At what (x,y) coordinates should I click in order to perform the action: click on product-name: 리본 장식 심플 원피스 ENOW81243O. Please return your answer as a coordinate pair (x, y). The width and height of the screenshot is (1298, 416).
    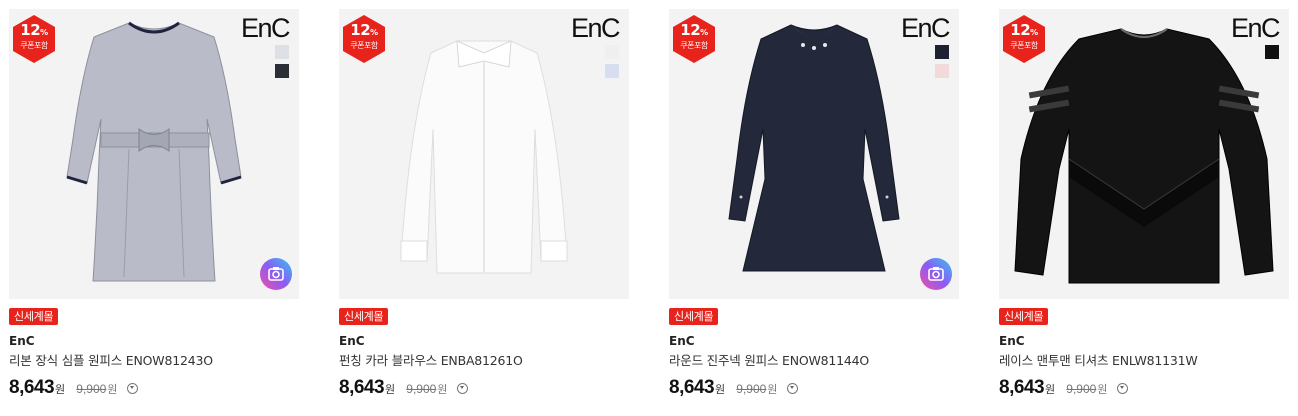
    Looking at the image, I should click on (111, 360).